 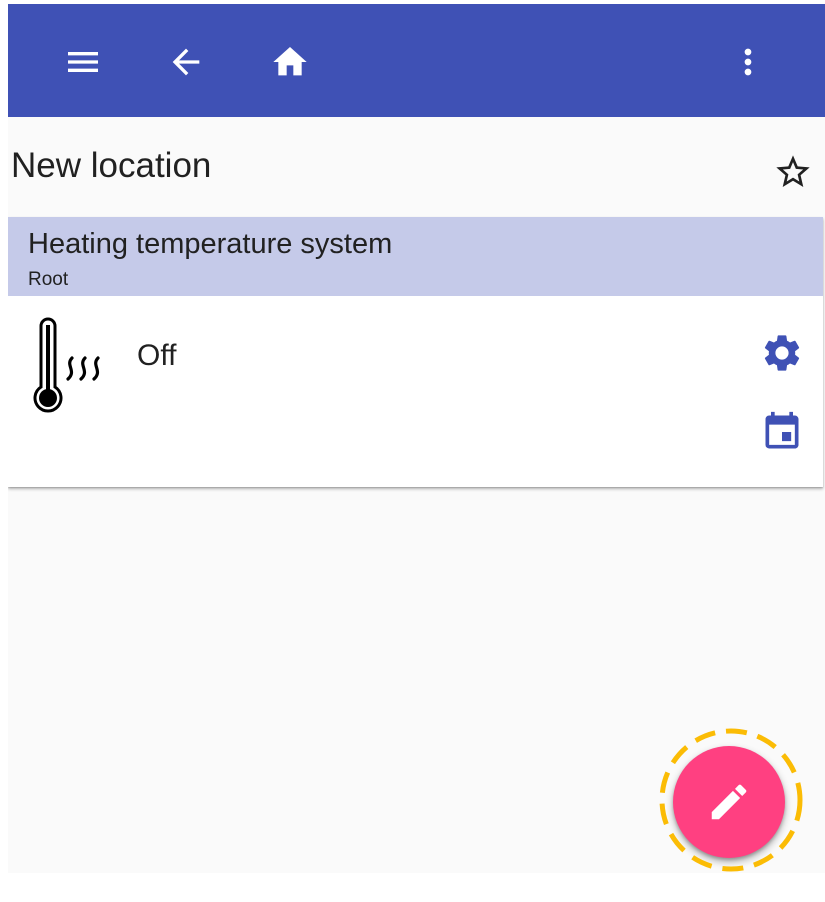 I want to click on more-vert-icon, so click(x=748, y=62).